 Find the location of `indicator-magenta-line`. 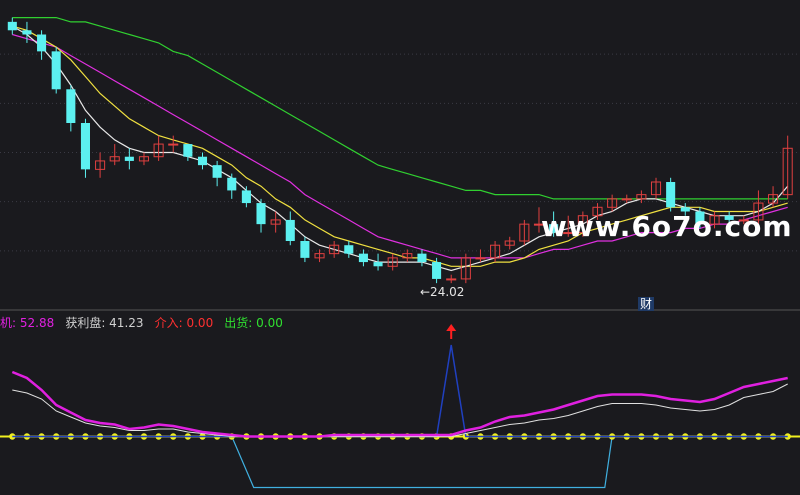

indicator-magenta-line is located at coordinates (399, 404).